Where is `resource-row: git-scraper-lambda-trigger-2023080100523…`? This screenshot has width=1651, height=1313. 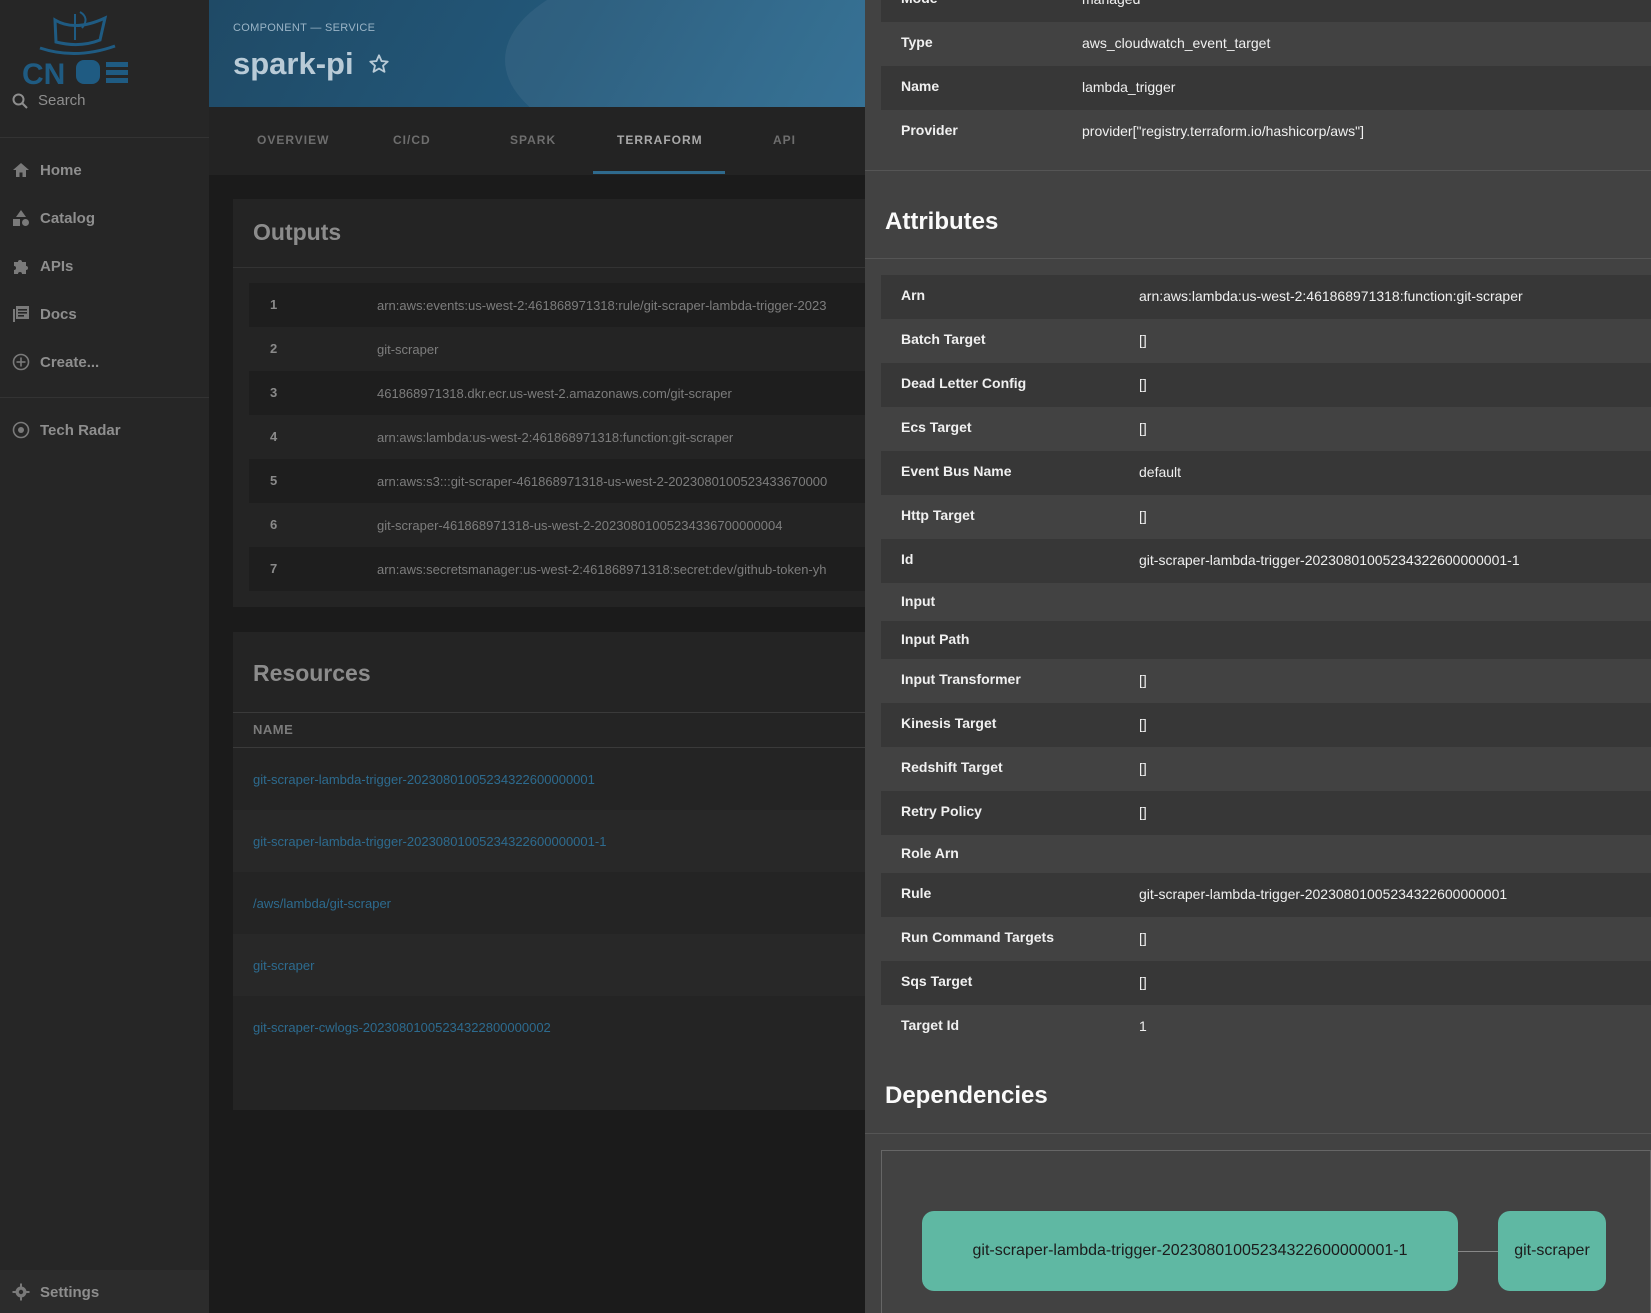
resource-row: git-scraper-lambda-trigger-2023080100523… is located at coordinates (549, 841).